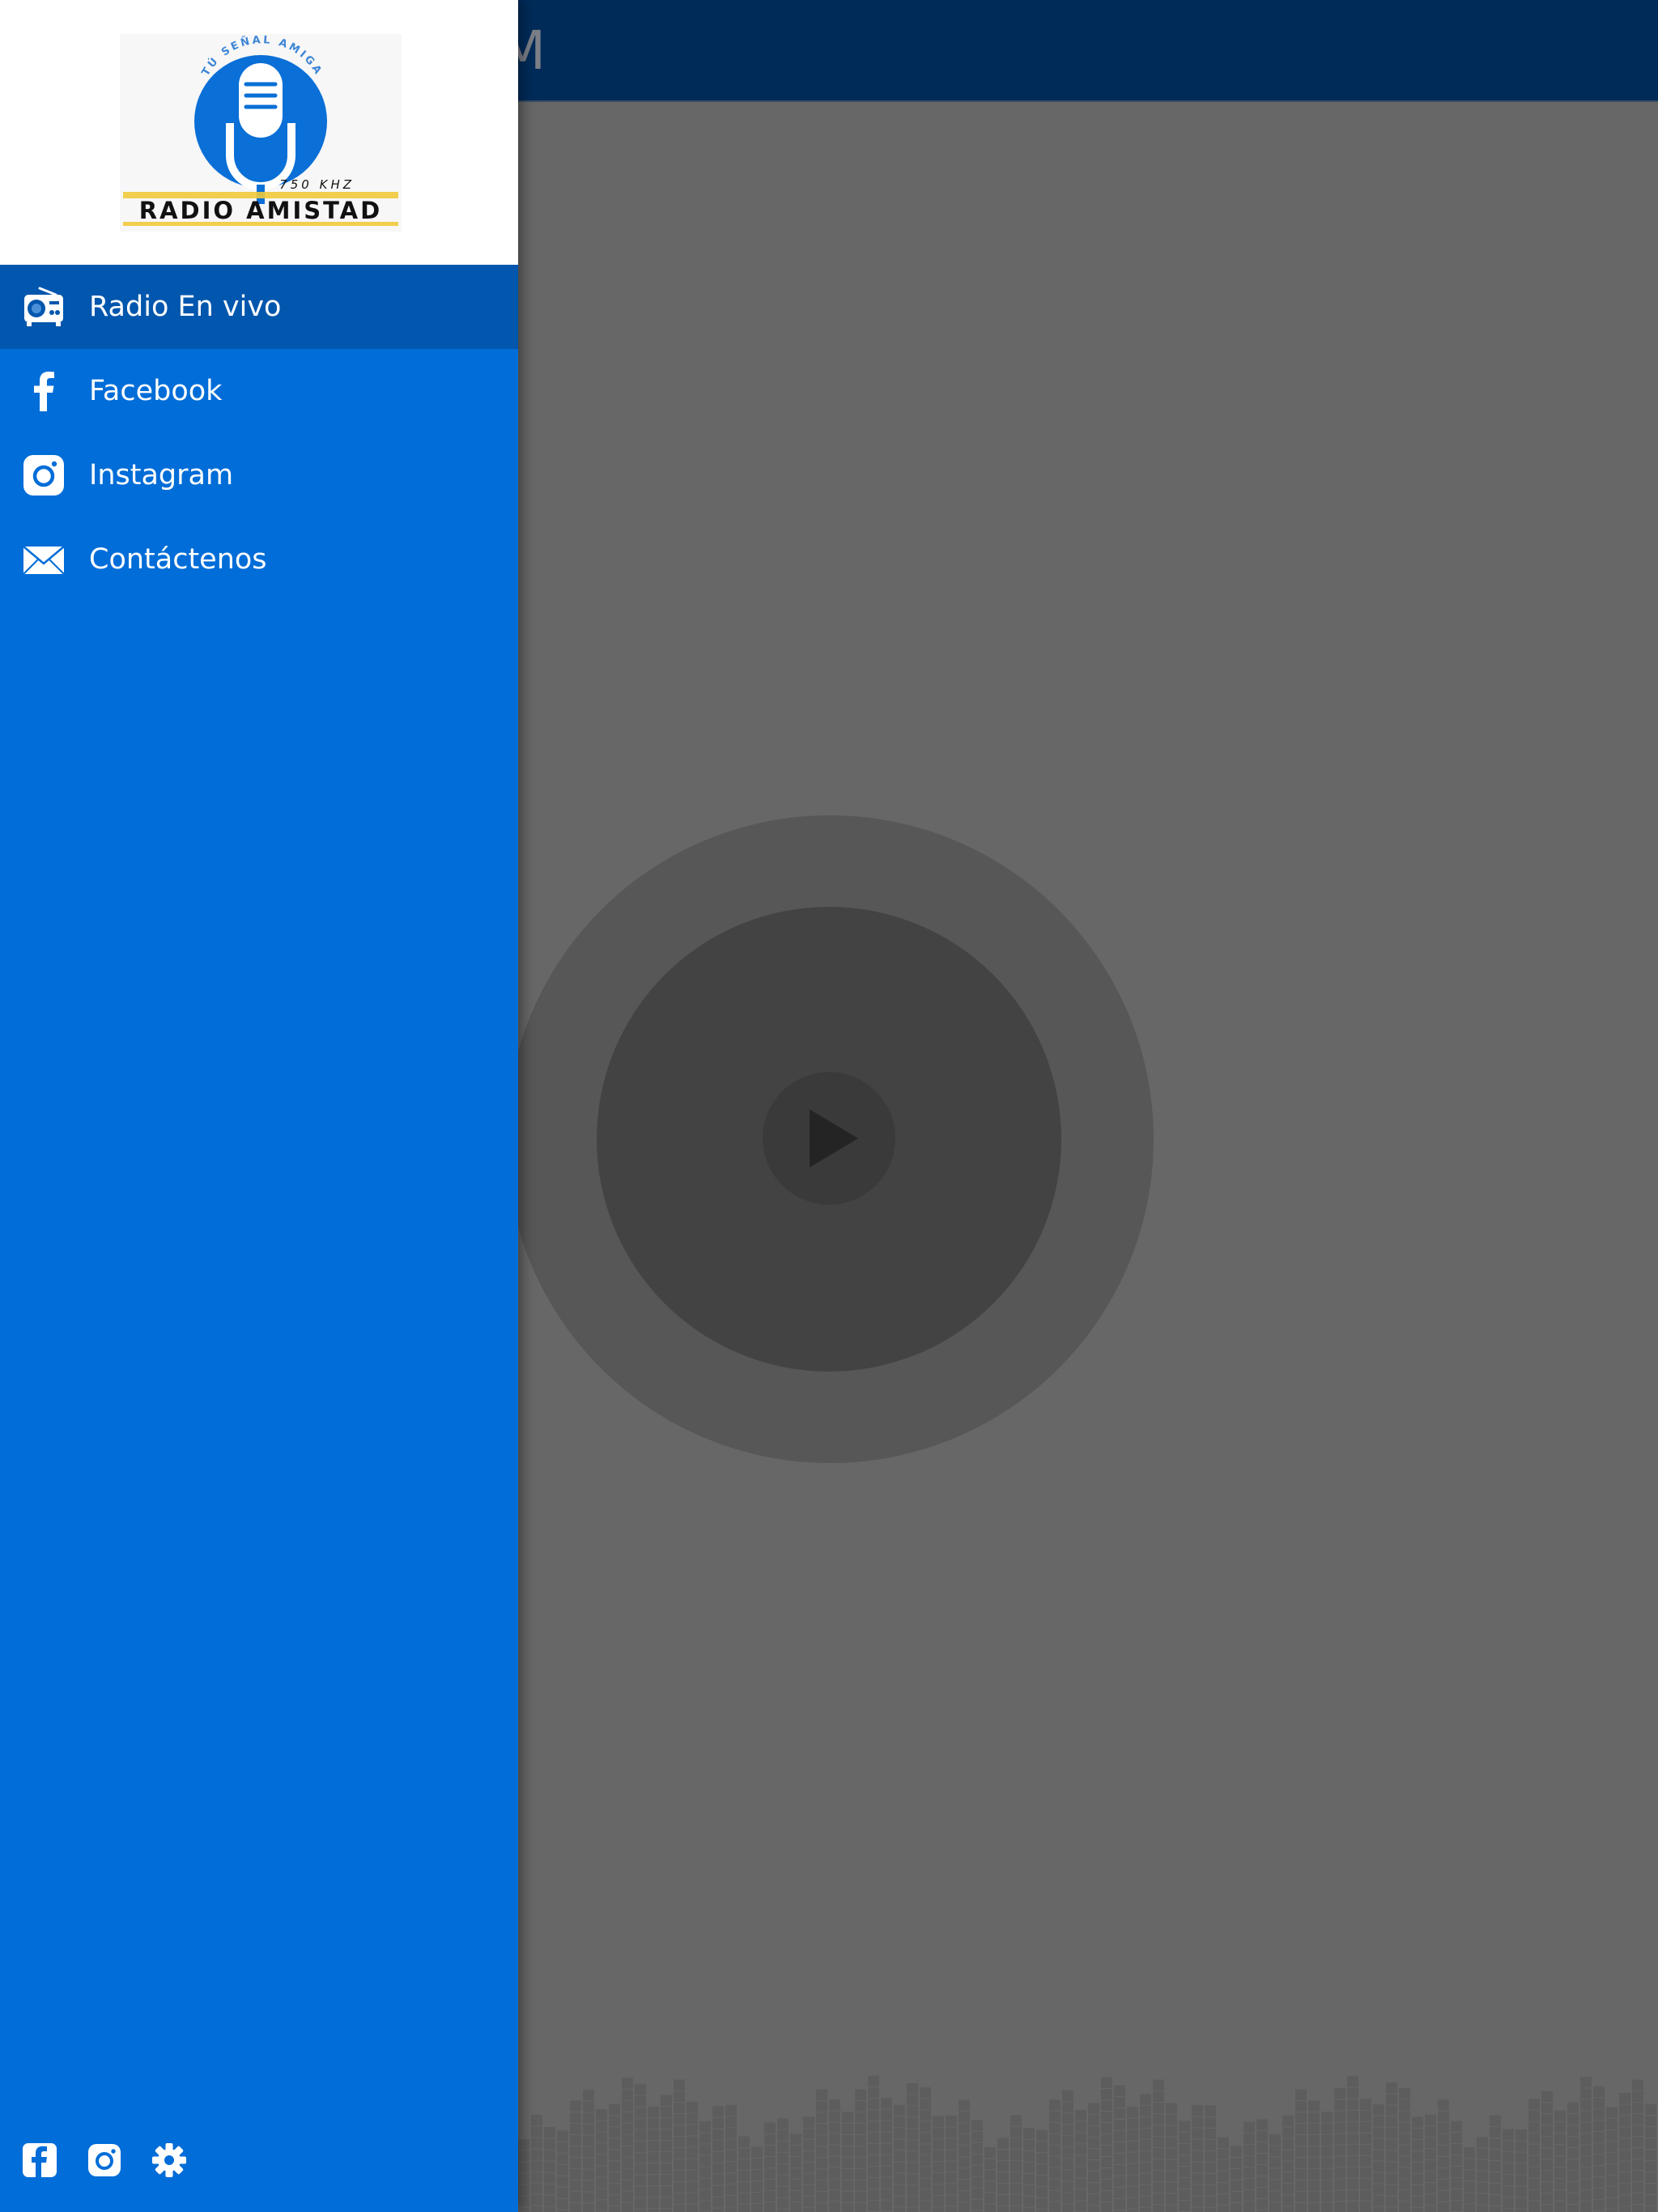 The width and height of the screenshot is (1658, 2212). What do you see at coordinates (317, 185) in the screenshot?
I see `logo-frequency: 750 KHZ` at bounding box center [317, 185].